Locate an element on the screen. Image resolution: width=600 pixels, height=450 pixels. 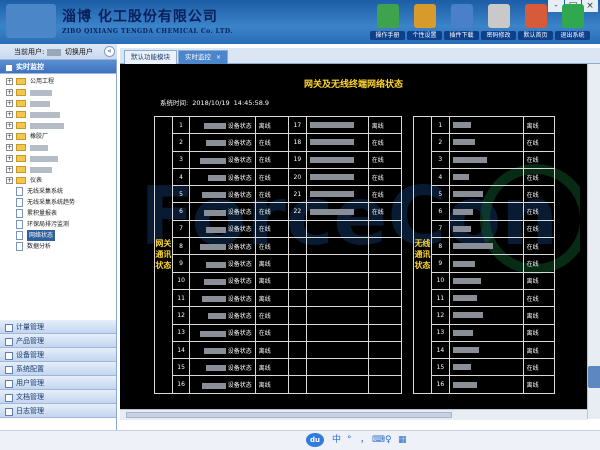
wireless-side-label: 无线通讯状态 is located at coordinates (422, 255).